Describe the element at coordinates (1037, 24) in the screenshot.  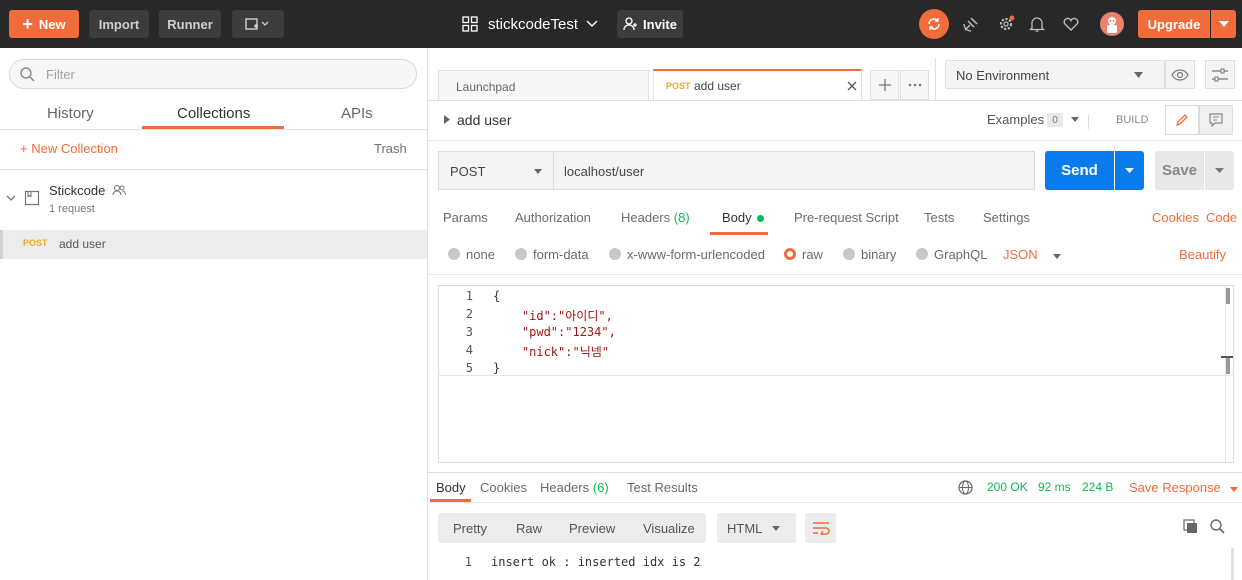
I see `notifications-button` at that location.